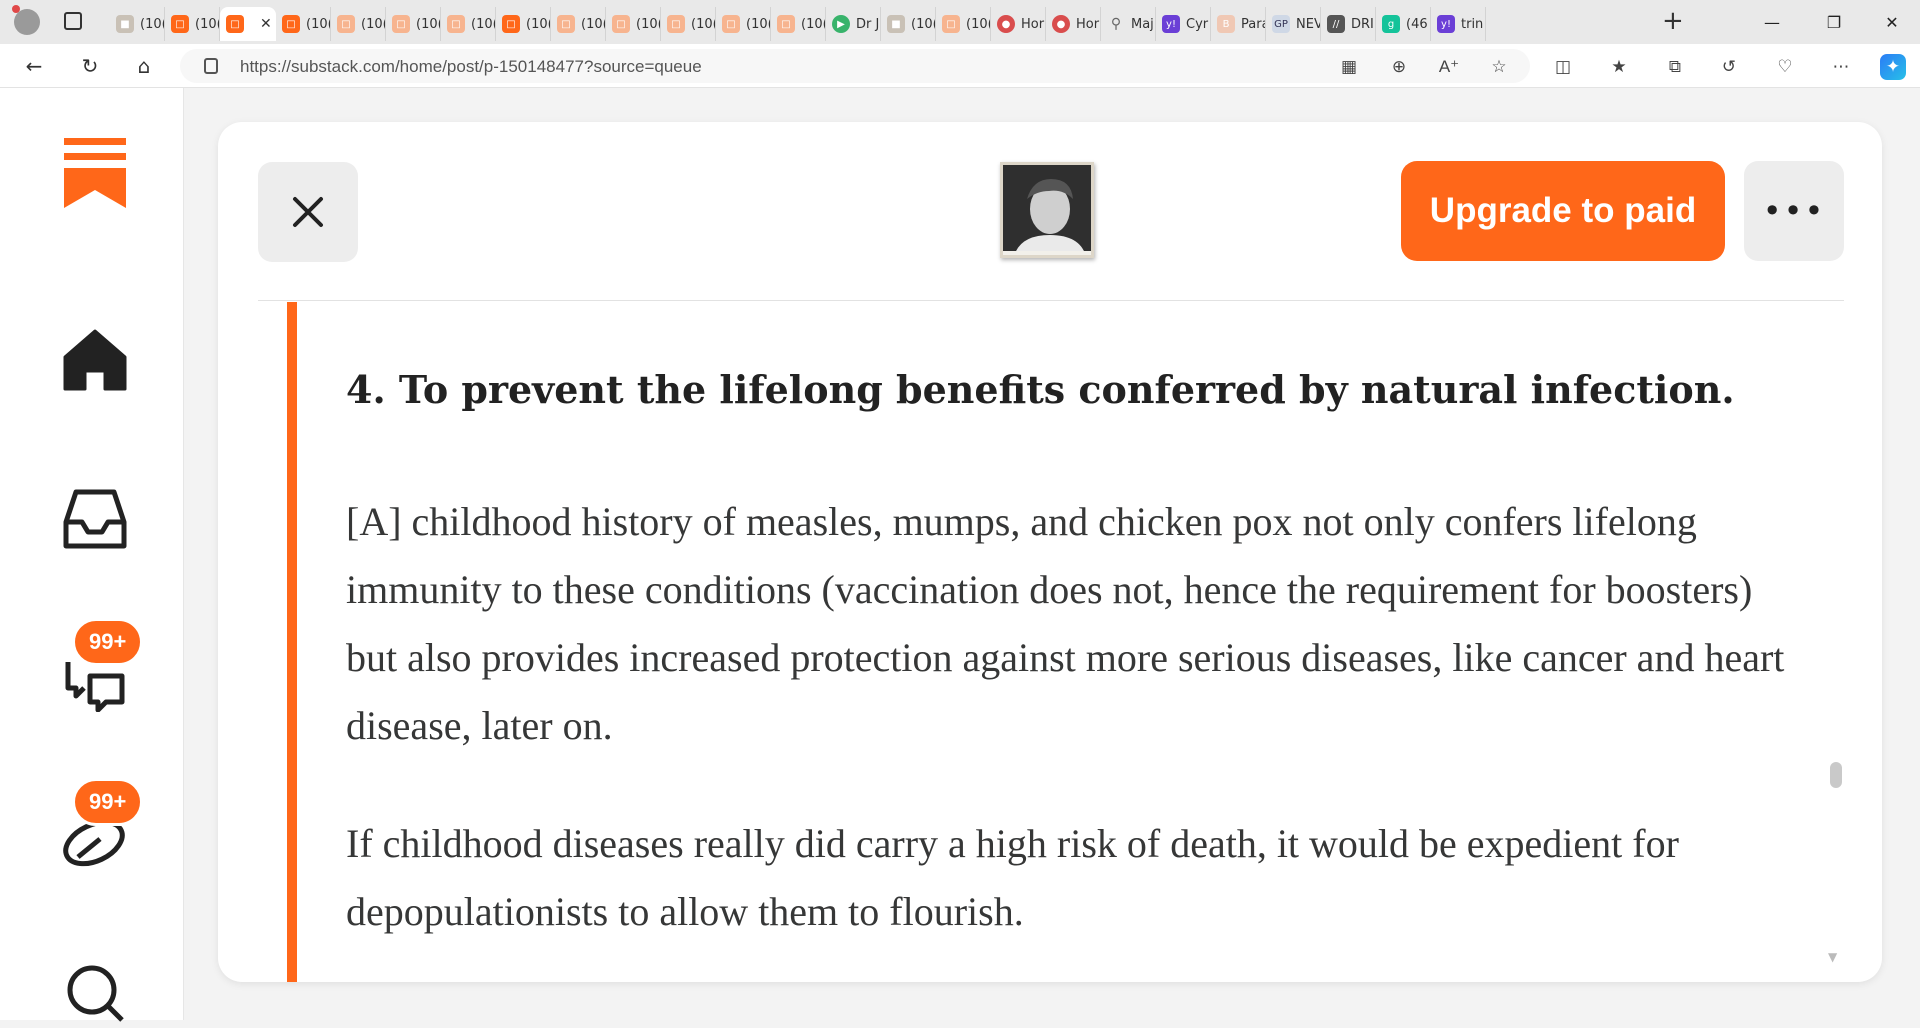 The image size is (1920, 1028). Describe the element at coordinates (144, 66) in the screenshot. I see `home-icon: ⌂` at that location.